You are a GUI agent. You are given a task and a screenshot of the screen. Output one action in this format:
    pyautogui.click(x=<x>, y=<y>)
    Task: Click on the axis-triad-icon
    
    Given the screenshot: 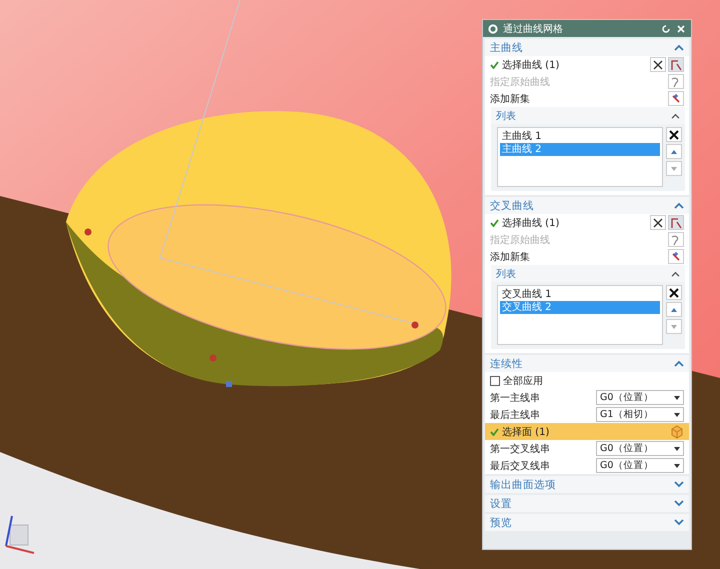 What is the action you would take?
    pyautogui.click(x=19, y=535)
    